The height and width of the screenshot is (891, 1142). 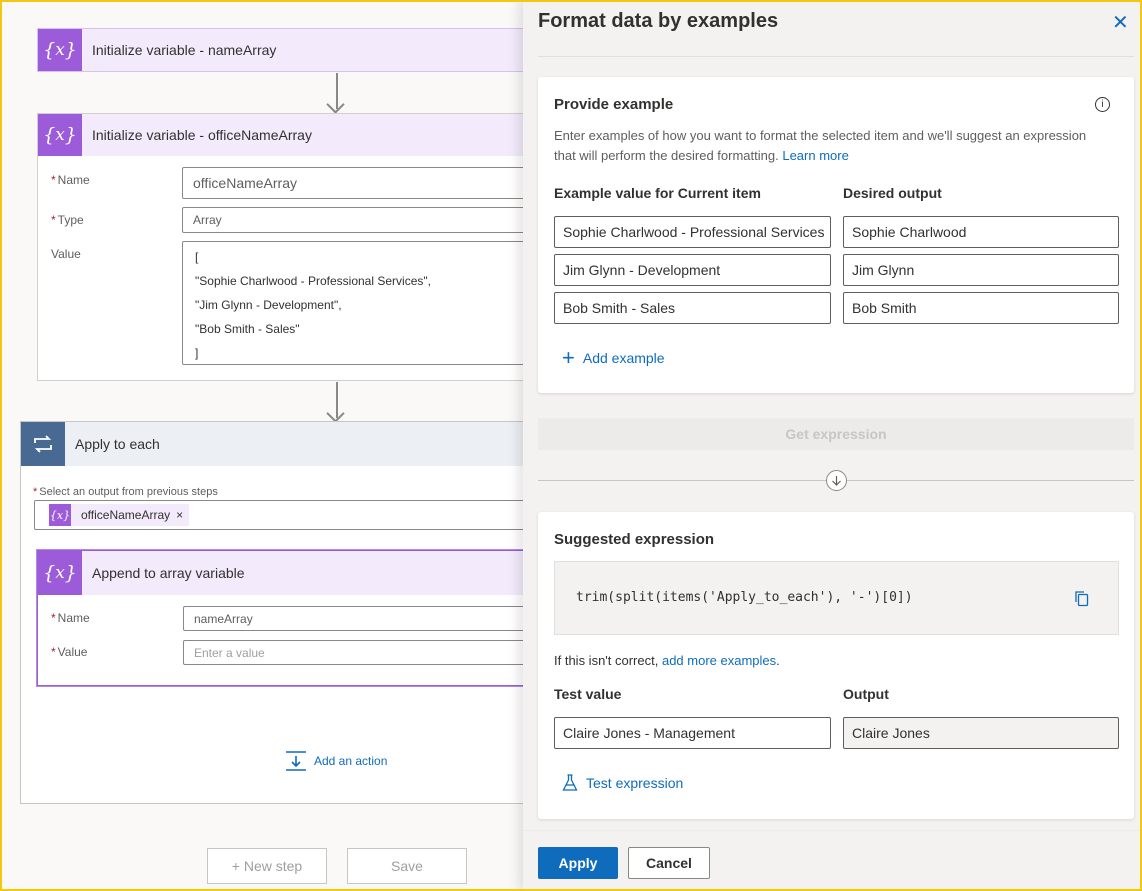 I want to click on column-header-output: Desired output, so click(x=892, y=193).